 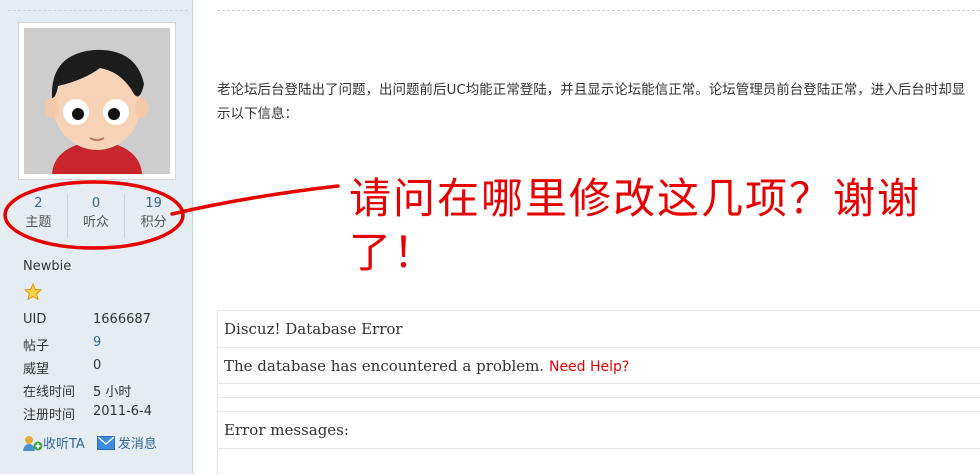 What do you see at coordinates (122, 319) in the screenshot?
I see `info-uid-value: 1666687` at bounding box center [122, 319].